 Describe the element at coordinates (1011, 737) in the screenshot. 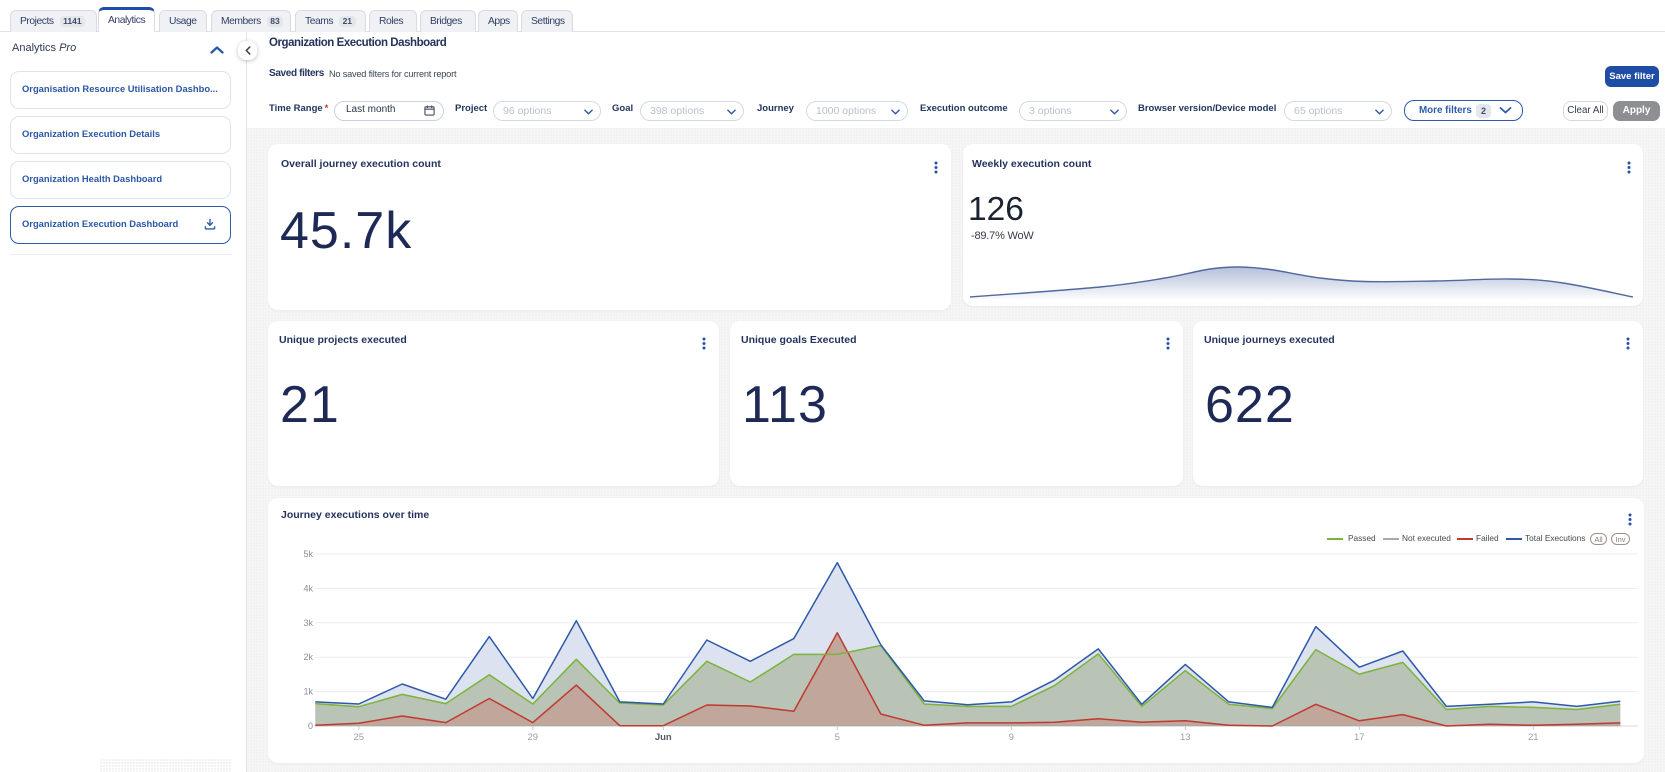

I see `svg-text: 9` at that location.